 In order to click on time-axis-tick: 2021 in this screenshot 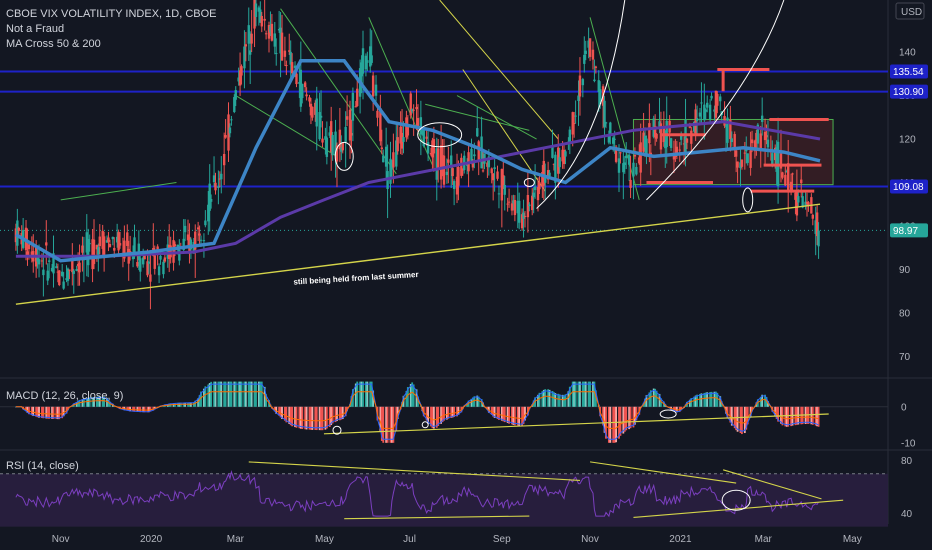, I will do `click(680, 539)`.